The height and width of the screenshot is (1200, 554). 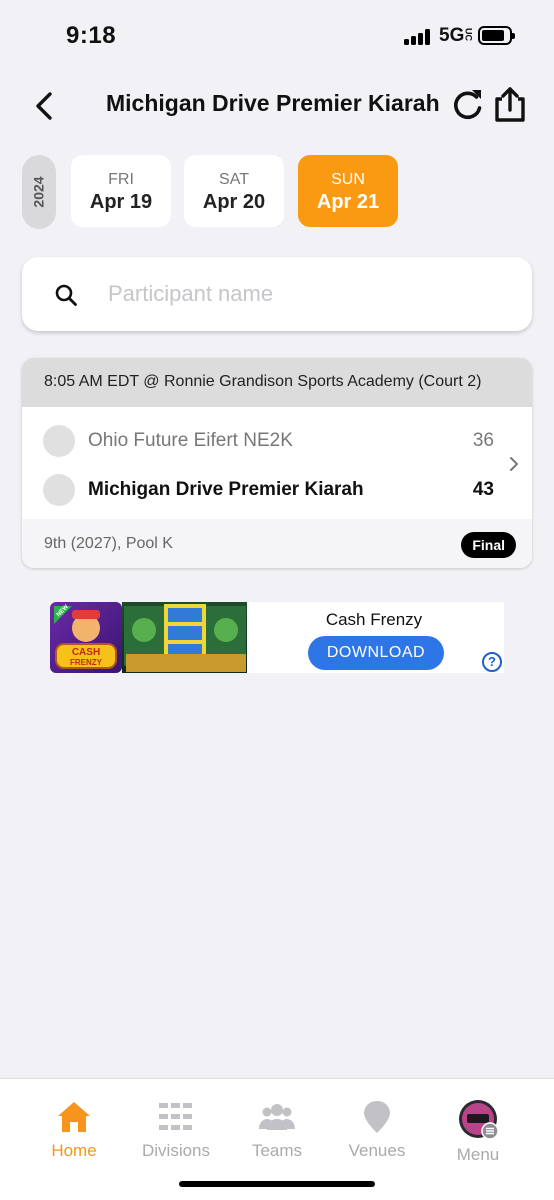 I want to click on nav-label: Venues, so click(x=377, y=1150).